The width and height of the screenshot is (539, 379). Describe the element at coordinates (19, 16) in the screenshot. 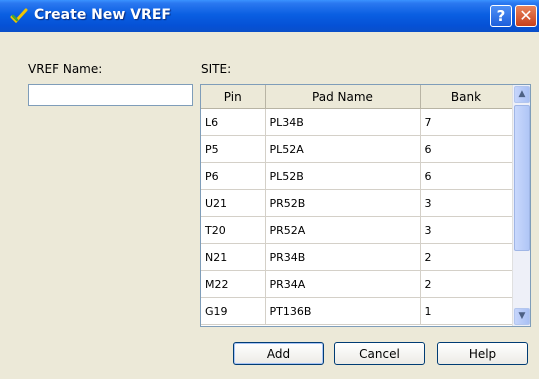

I see `checkmark-pencil-icon` at that location.